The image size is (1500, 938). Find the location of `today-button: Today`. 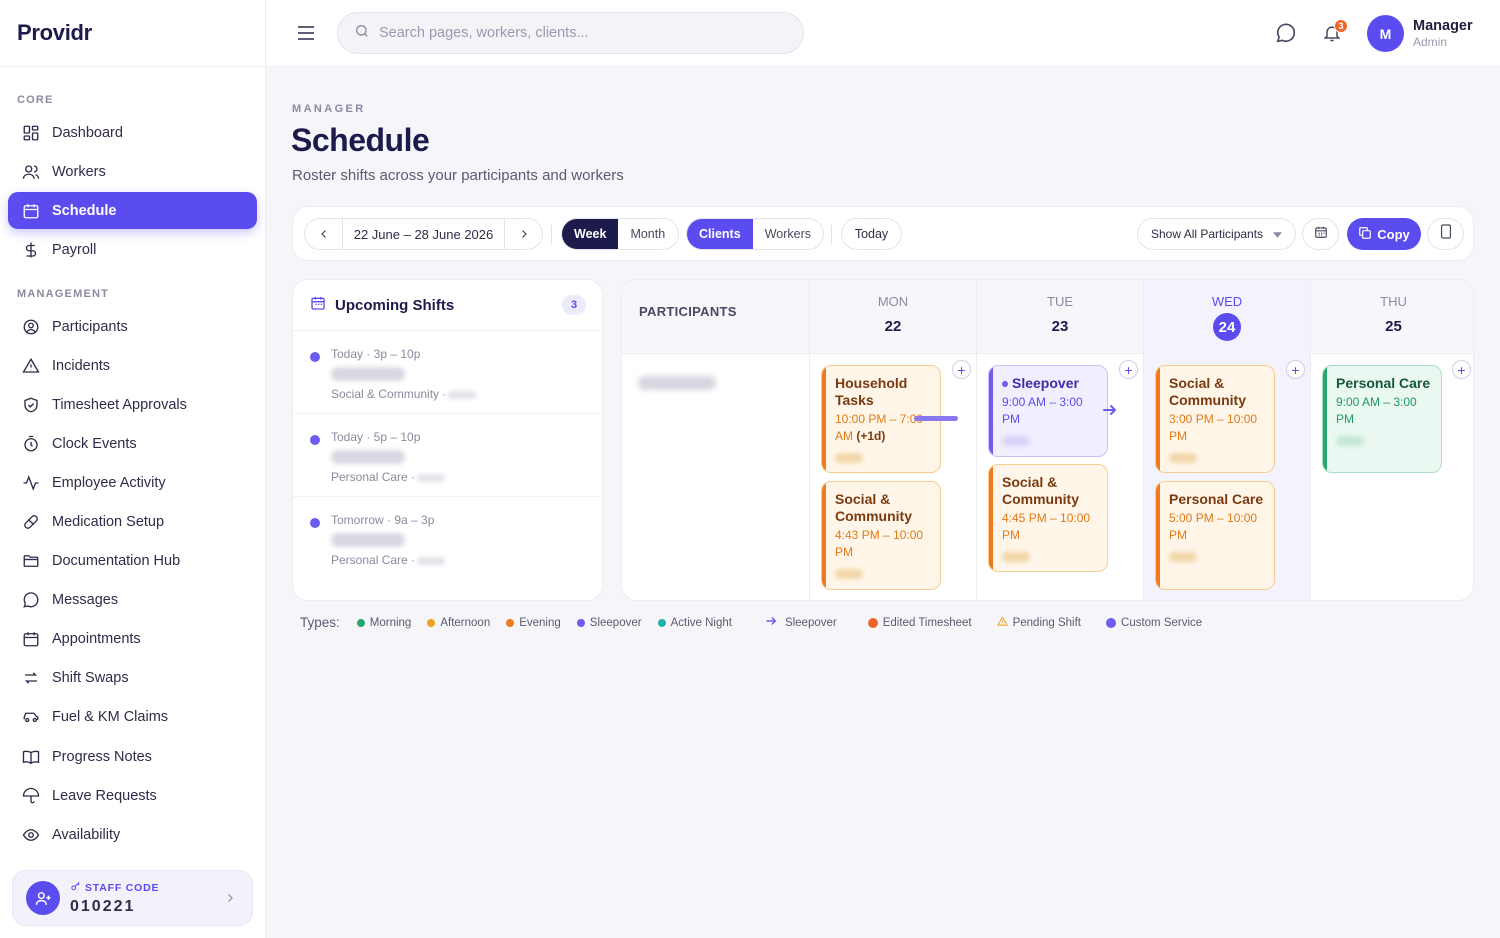

today-button: Today is located at coordinates (871, 234).